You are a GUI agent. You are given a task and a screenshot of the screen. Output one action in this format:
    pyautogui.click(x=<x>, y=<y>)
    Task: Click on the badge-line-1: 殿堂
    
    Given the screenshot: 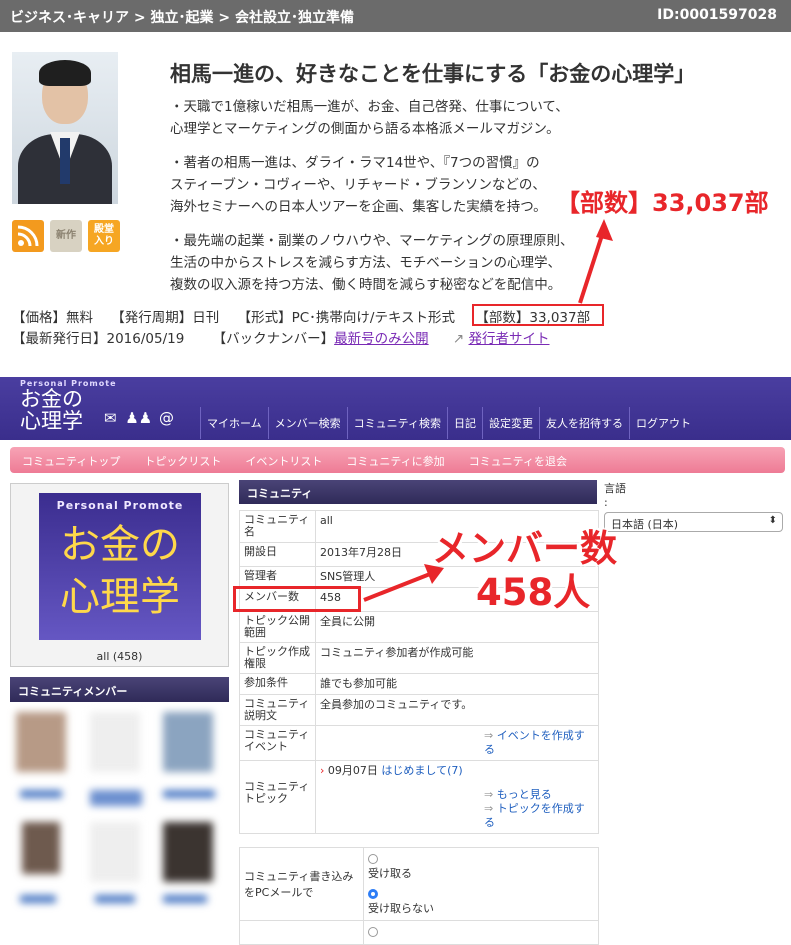 What is the action you would take?
    pyautogui.click(x=104, y=229)
    